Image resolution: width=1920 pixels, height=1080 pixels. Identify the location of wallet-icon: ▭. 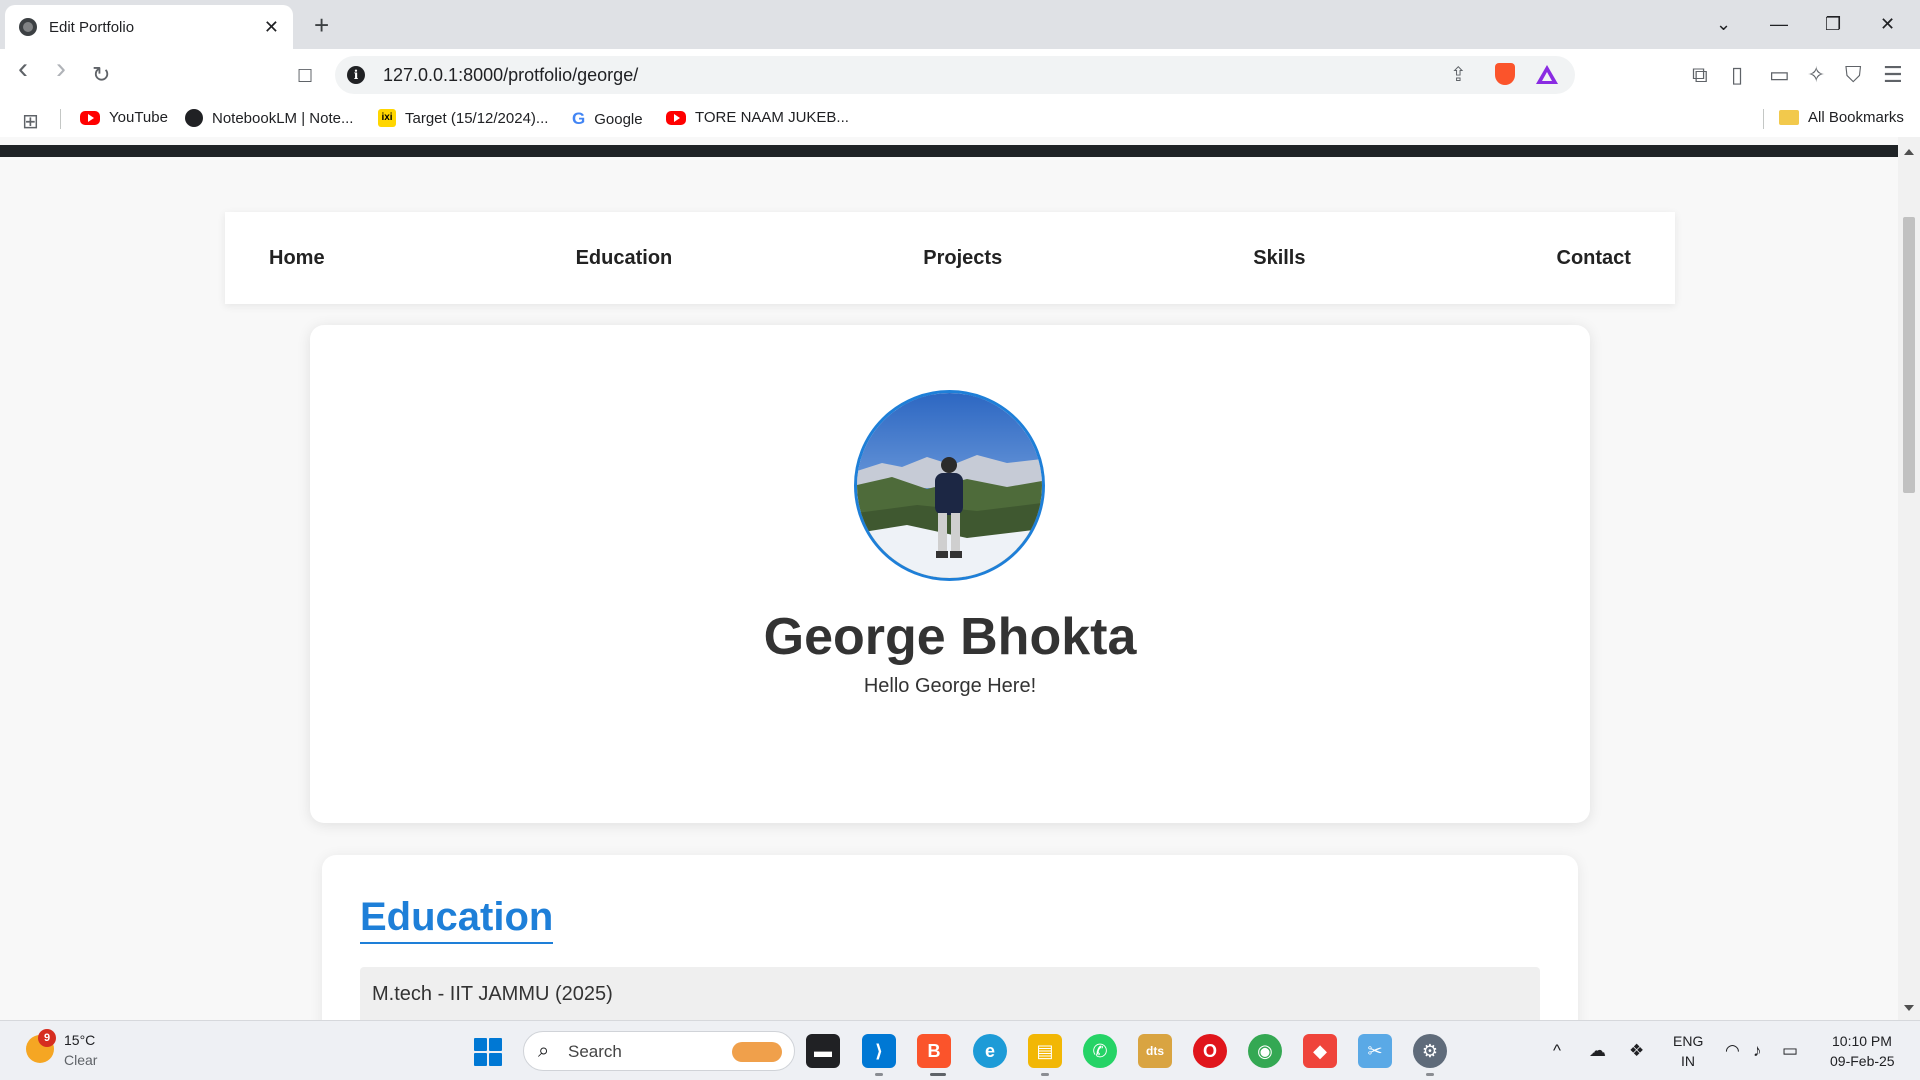
(1779, 75).